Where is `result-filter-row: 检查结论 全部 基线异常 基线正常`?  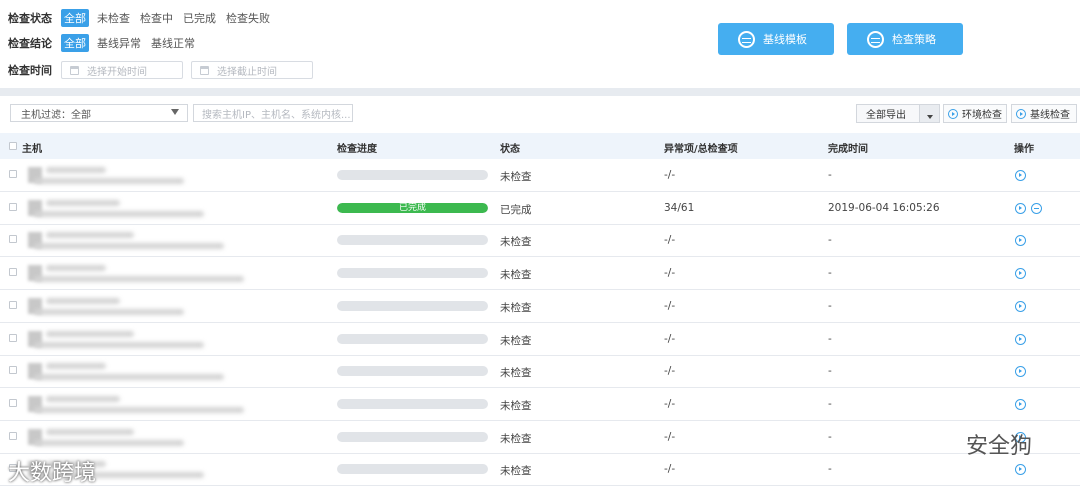
result-filter-row: 检查结论 全部 基线异常 基线正常 is located at coordinates (102, 43).